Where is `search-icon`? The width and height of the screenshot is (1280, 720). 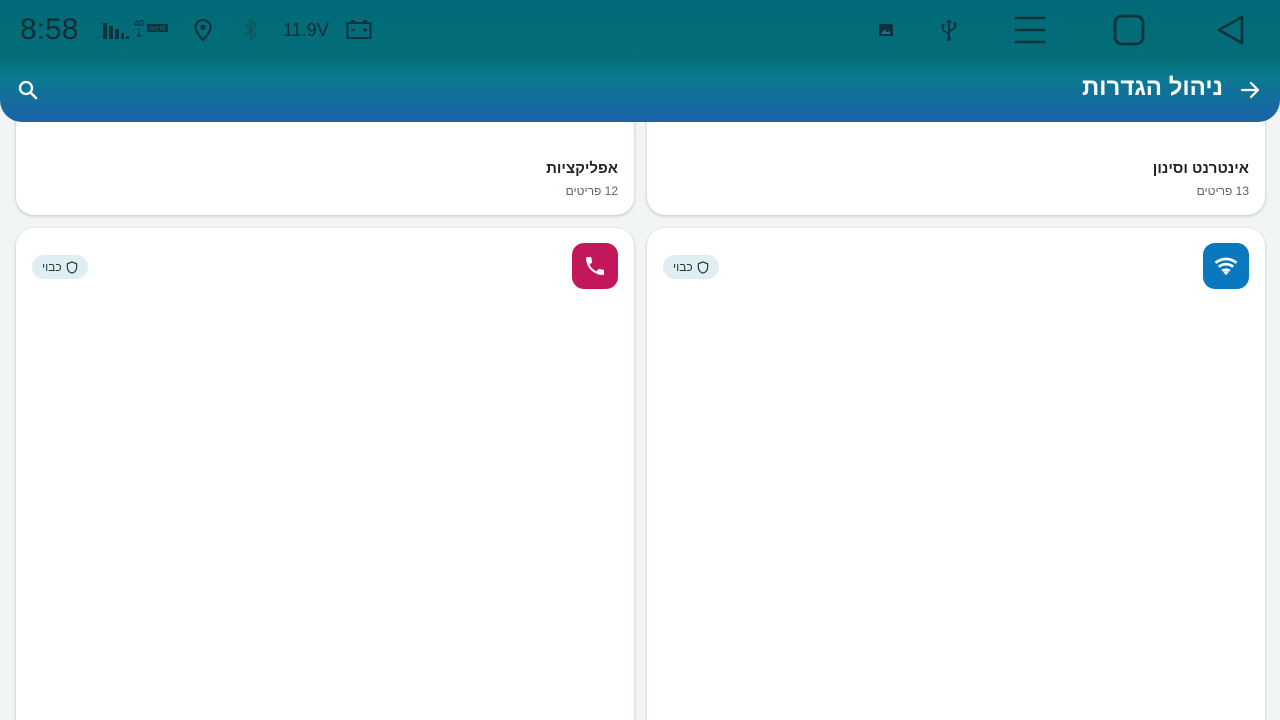
search-icon is located at coordinates (28, 90).